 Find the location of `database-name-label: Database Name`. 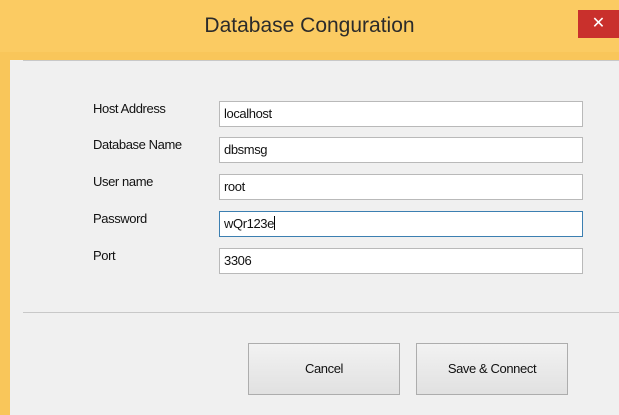

database-name-label: Database Name is located at coordinates (137, 144).